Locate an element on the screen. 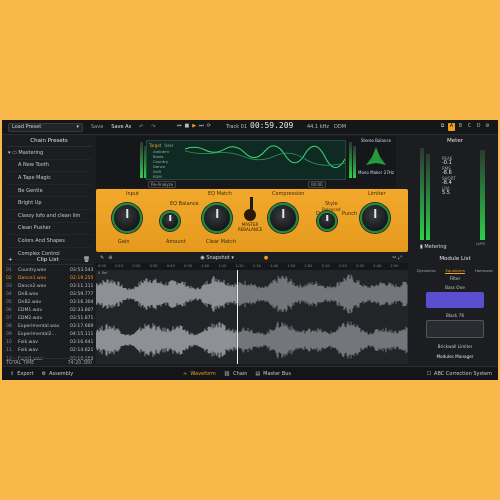 This screenshot has width=500, height=500. transport-controls: ⏮ ■ ▶ ⏭ ⟳ is located at coordinates (194, 126).